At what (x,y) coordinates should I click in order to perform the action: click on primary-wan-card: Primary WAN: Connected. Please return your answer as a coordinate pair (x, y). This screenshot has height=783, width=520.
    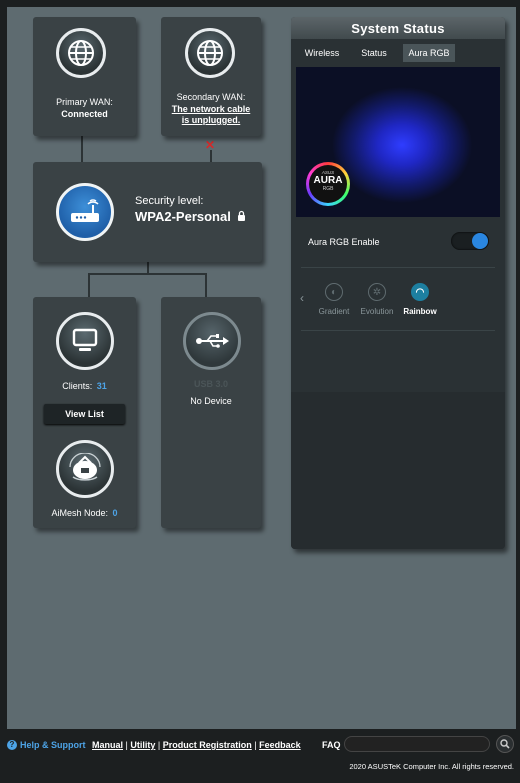
    Looking at the image, I should click on (84, 76).